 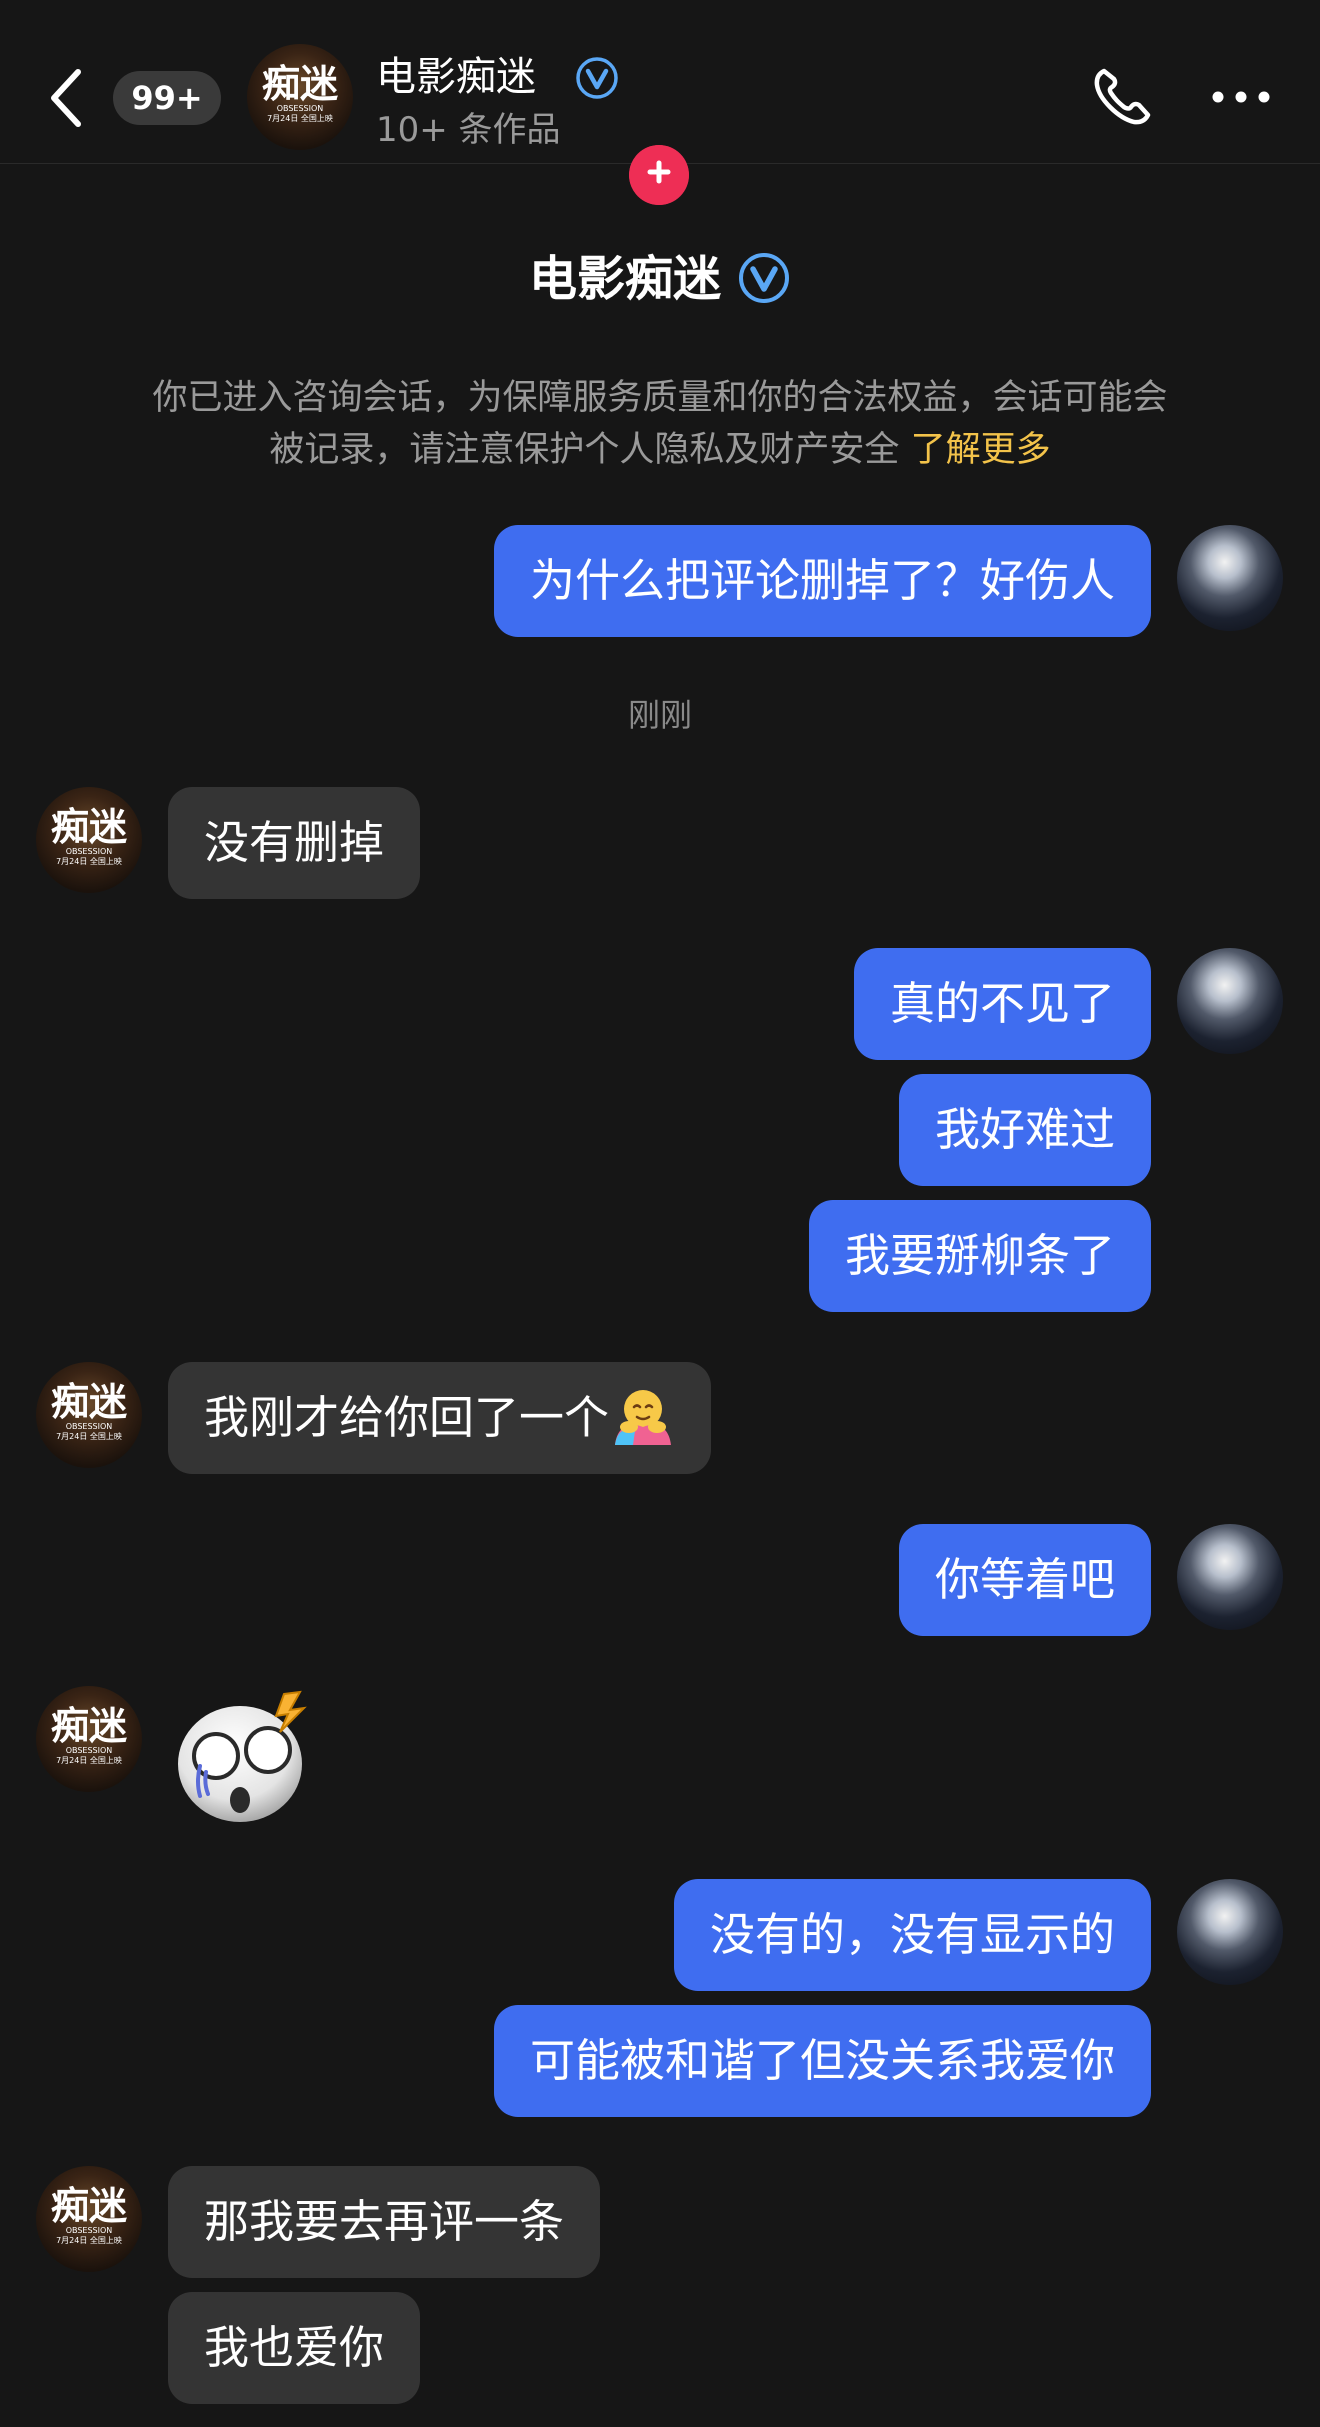 What do you see at coordinates (981, 450) in the screenshot?
I see `learn-more-link: 了解更多` at bounding box center [981, 450].